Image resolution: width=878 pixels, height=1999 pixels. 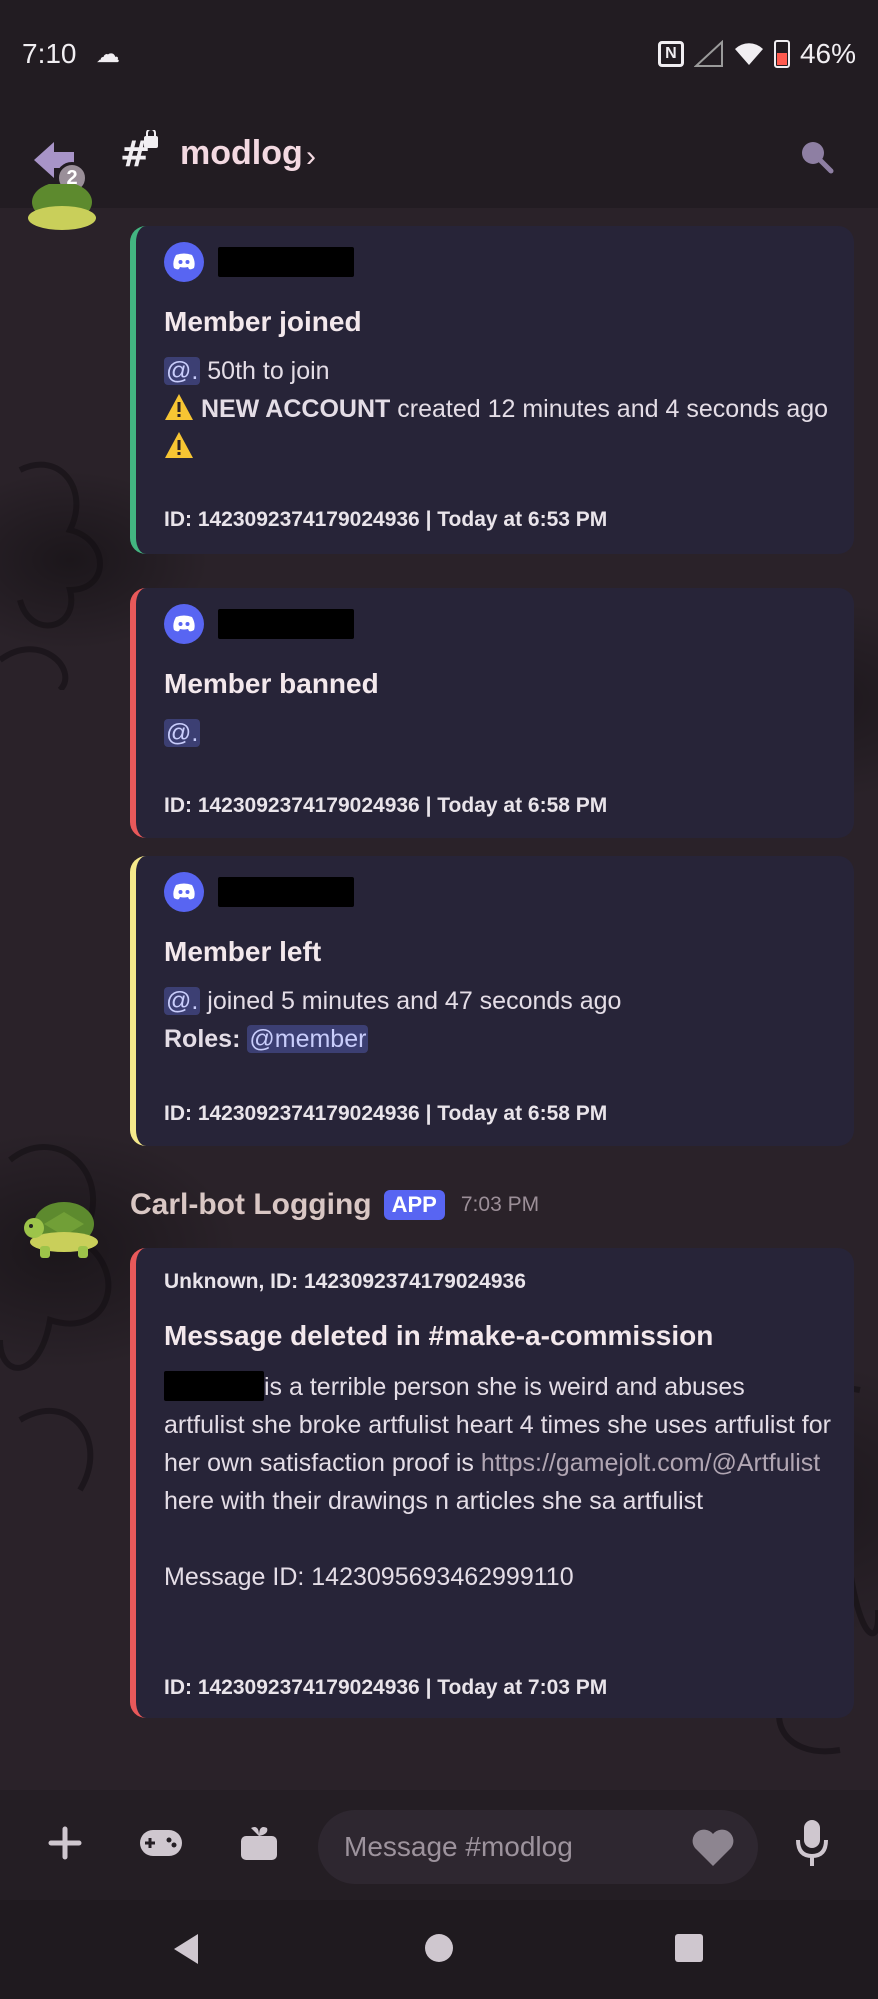 What do you see at coordinates (202, 1039) in the screenshot?
I see `roles-label: Roles:` at bounding box center [202, 1039].